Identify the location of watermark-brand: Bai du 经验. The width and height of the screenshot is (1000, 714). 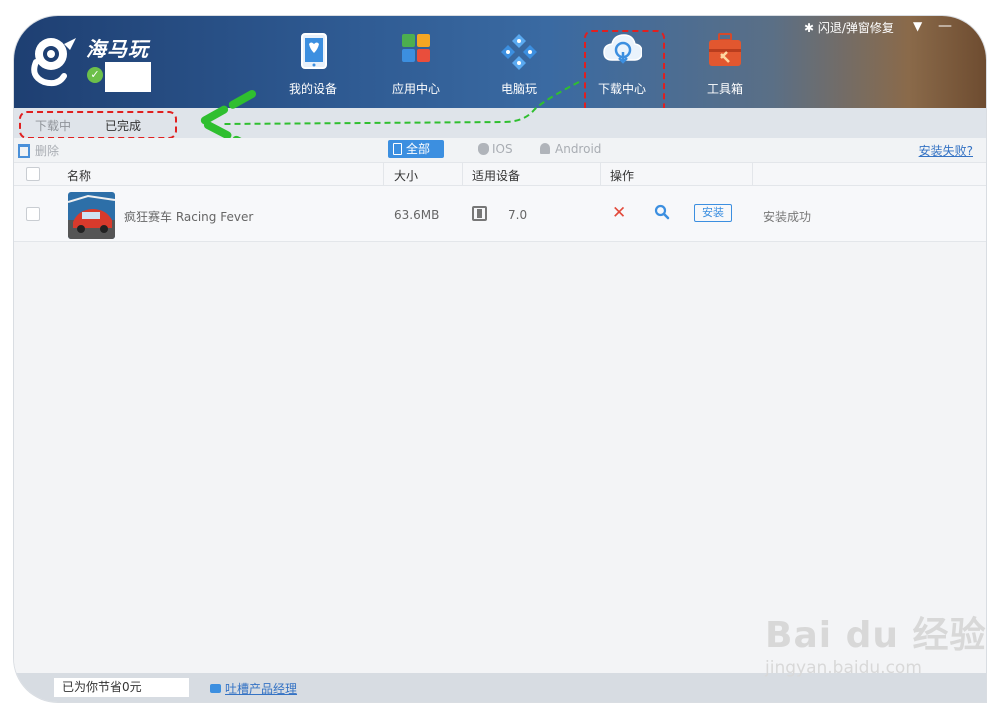
(876, 635).